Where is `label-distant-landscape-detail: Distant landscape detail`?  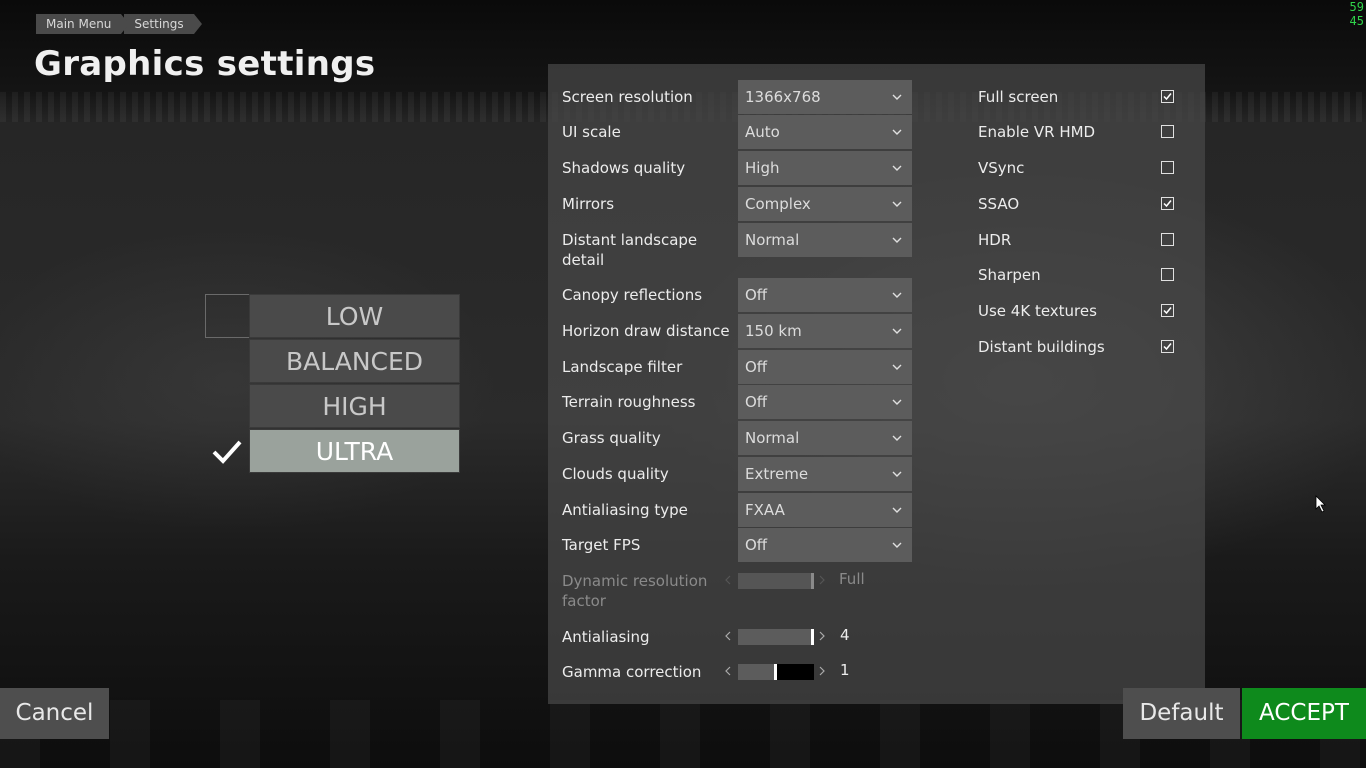 label-distant-landscape-detail: Distant landscape detail is located at coordinates (630, 250).